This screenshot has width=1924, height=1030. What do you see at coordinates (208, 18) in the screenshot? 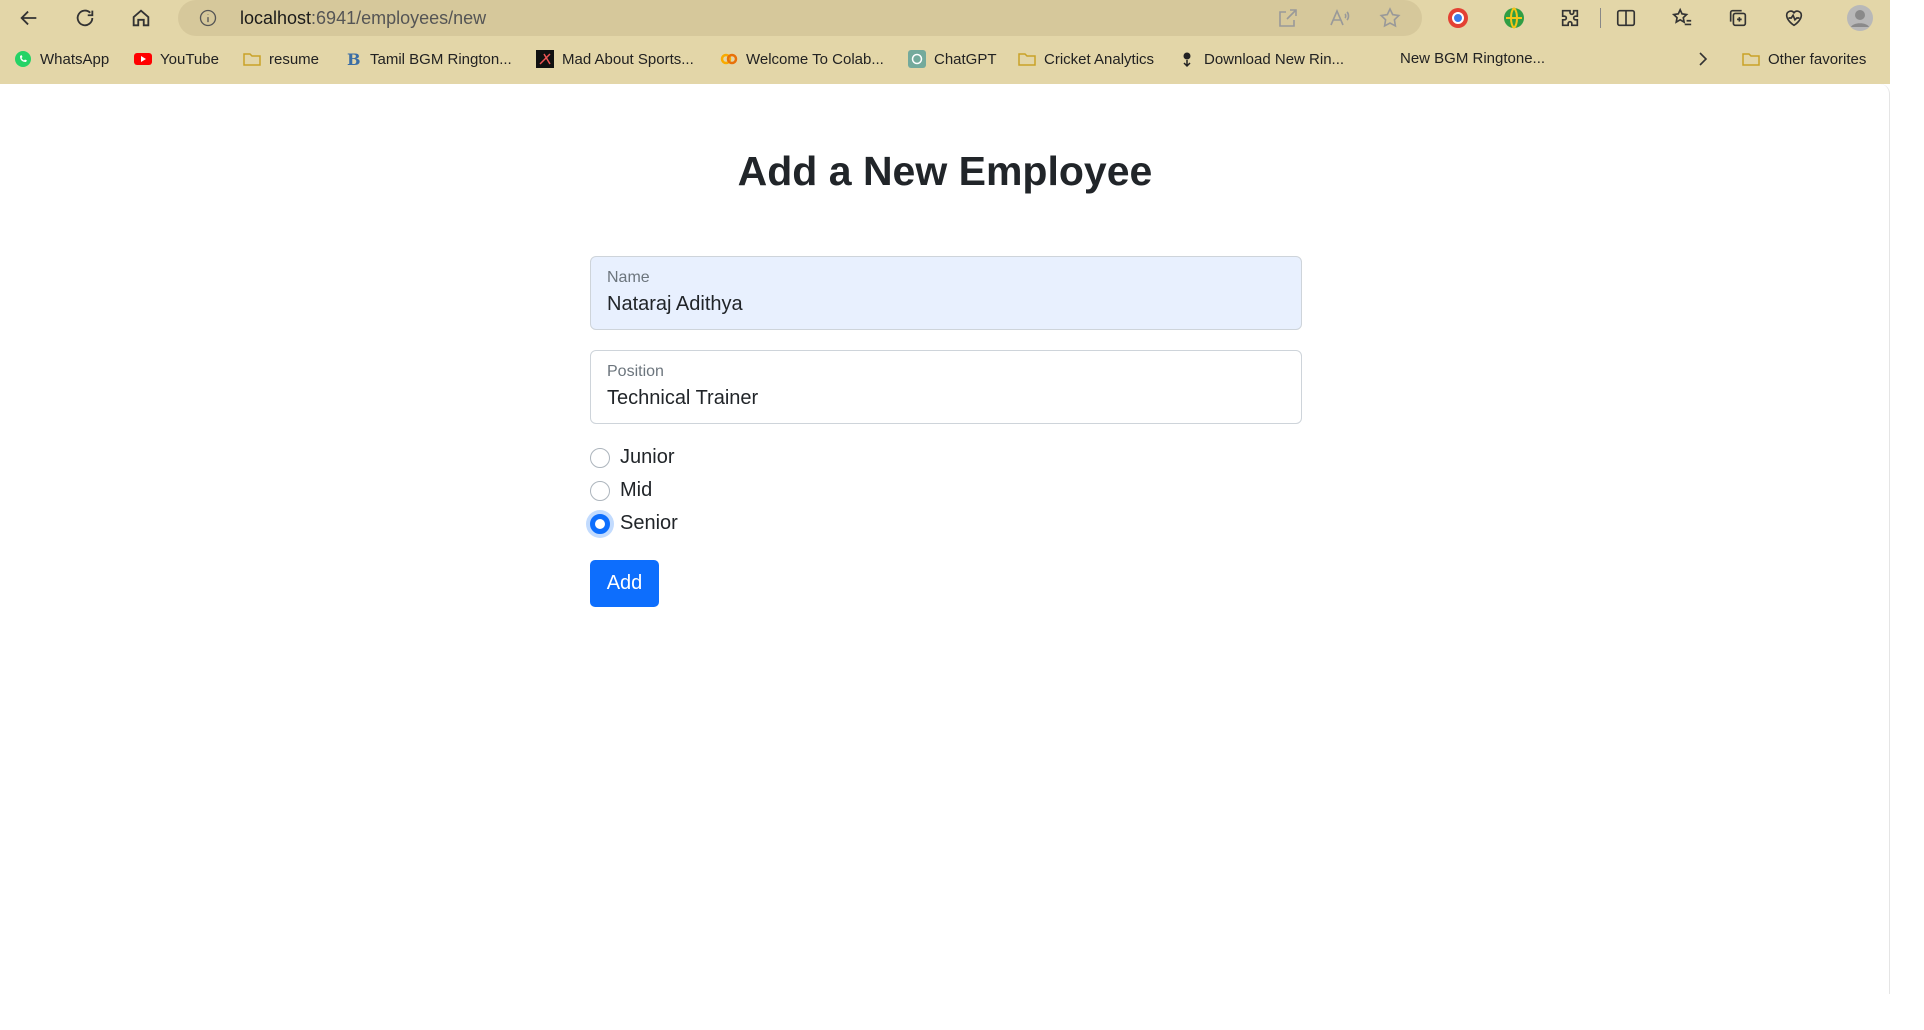
I see `info-icon` at bounding box center [208, 18].